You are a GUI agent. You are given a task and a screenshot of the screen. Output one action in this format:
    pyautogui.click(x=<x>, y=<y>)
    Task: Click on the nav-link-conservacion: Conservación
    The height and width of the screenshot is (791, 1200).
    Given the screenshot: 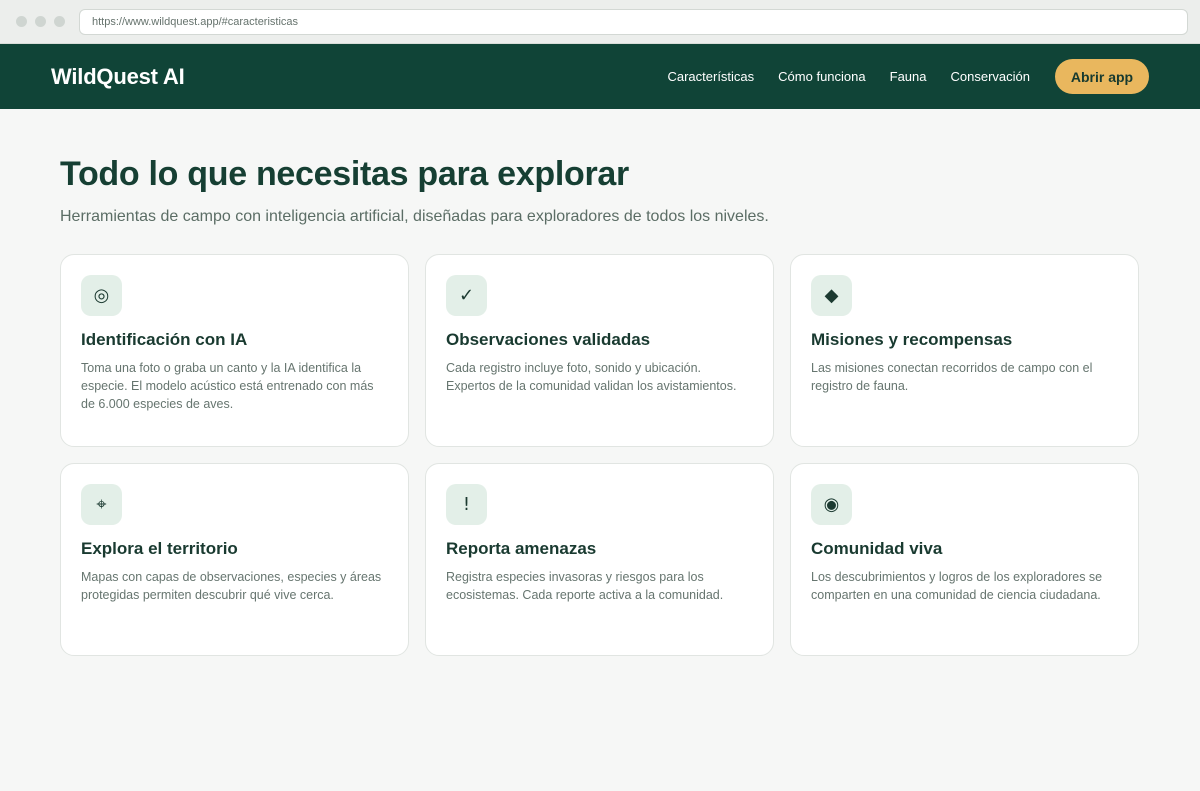 What is the action you would take?
    pyautogui.click(x=991, y=76)
    